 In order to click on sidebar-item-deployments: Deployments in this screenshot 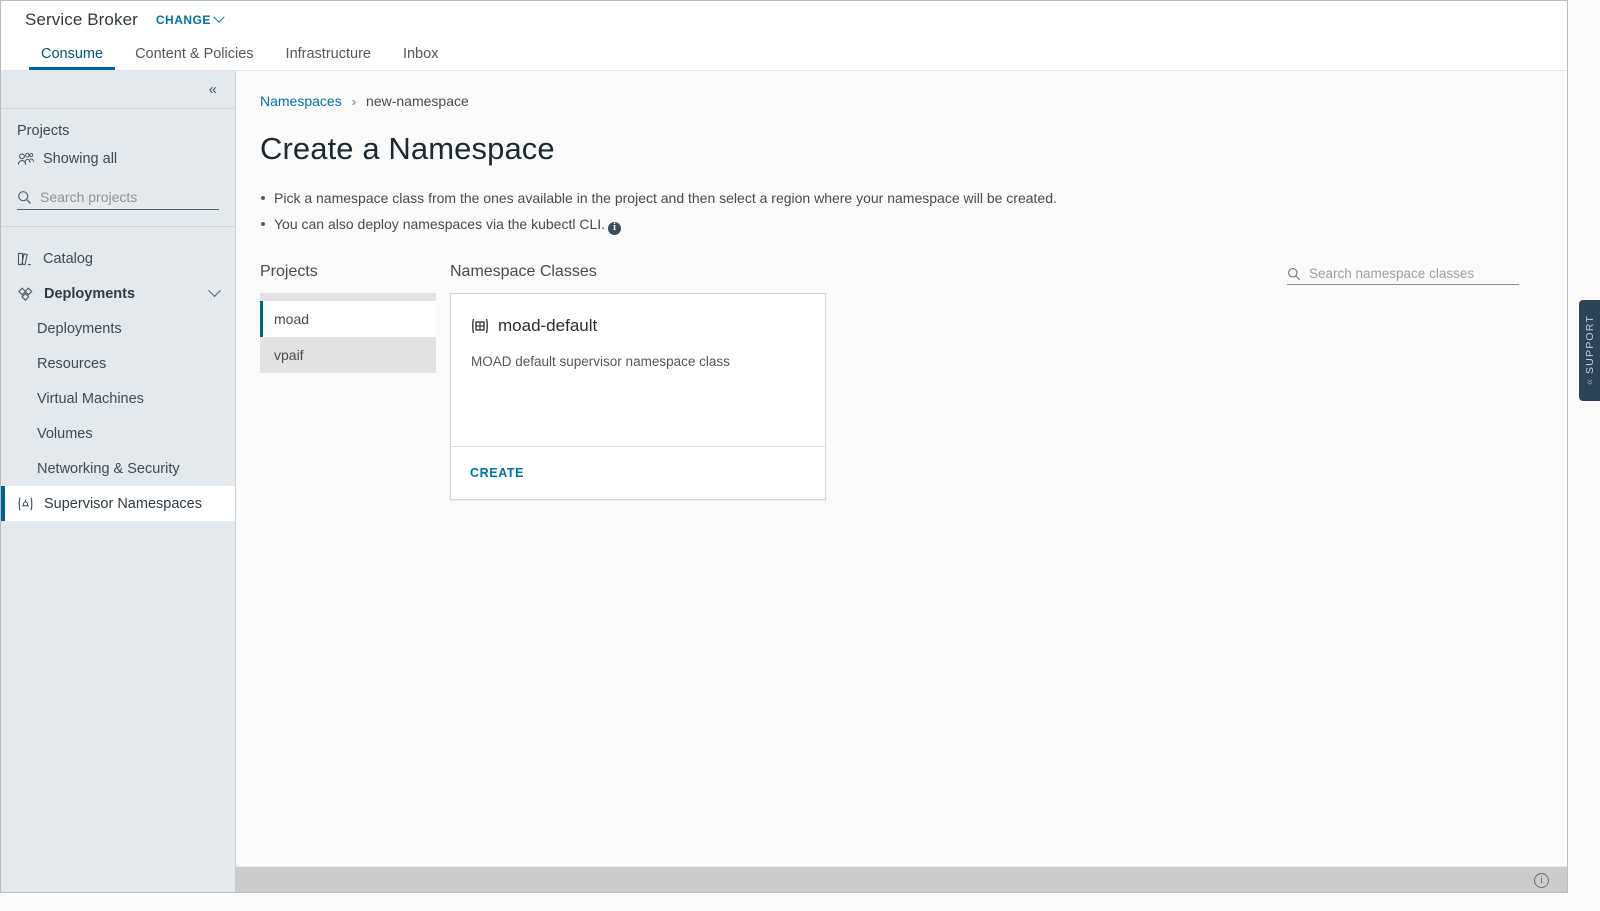, I will do `click(118, 328)`.